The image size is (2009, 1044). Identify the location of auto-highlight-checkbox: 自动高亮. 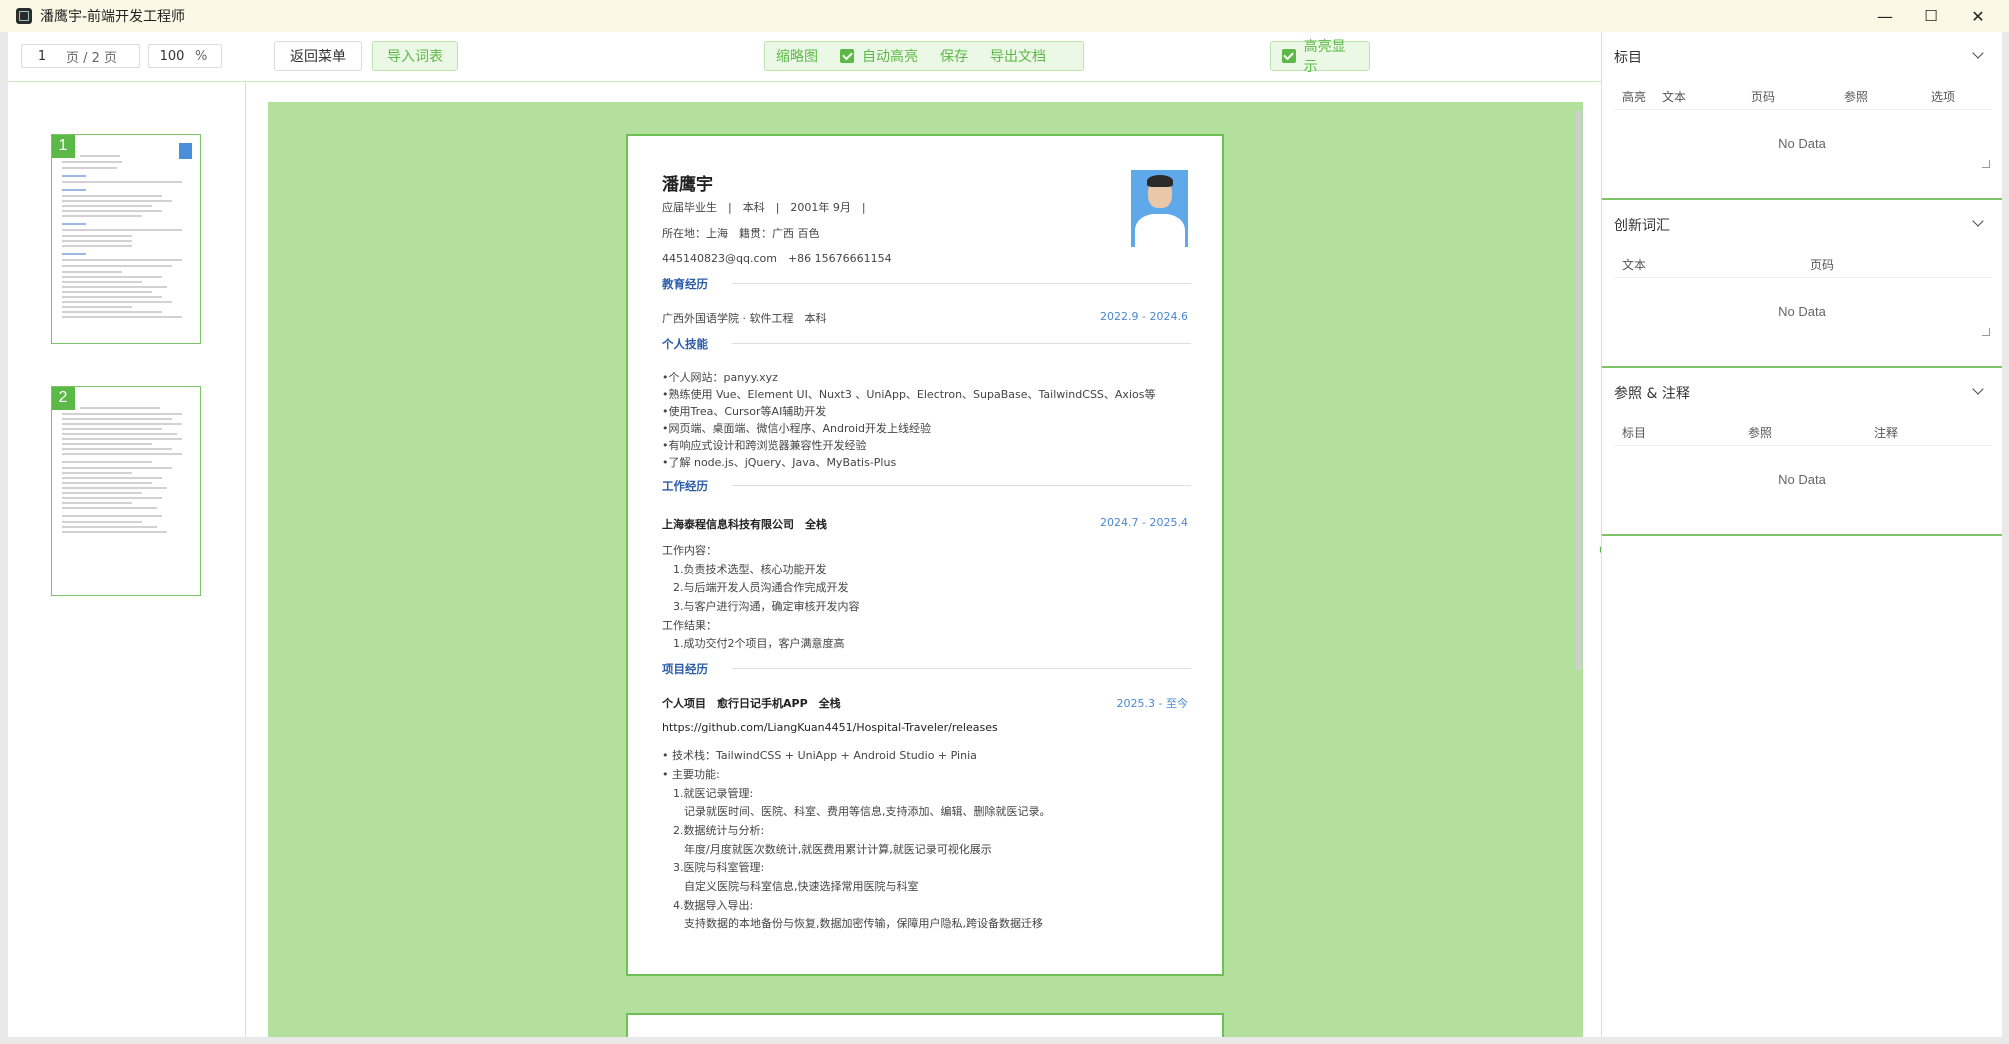
(879, 56).